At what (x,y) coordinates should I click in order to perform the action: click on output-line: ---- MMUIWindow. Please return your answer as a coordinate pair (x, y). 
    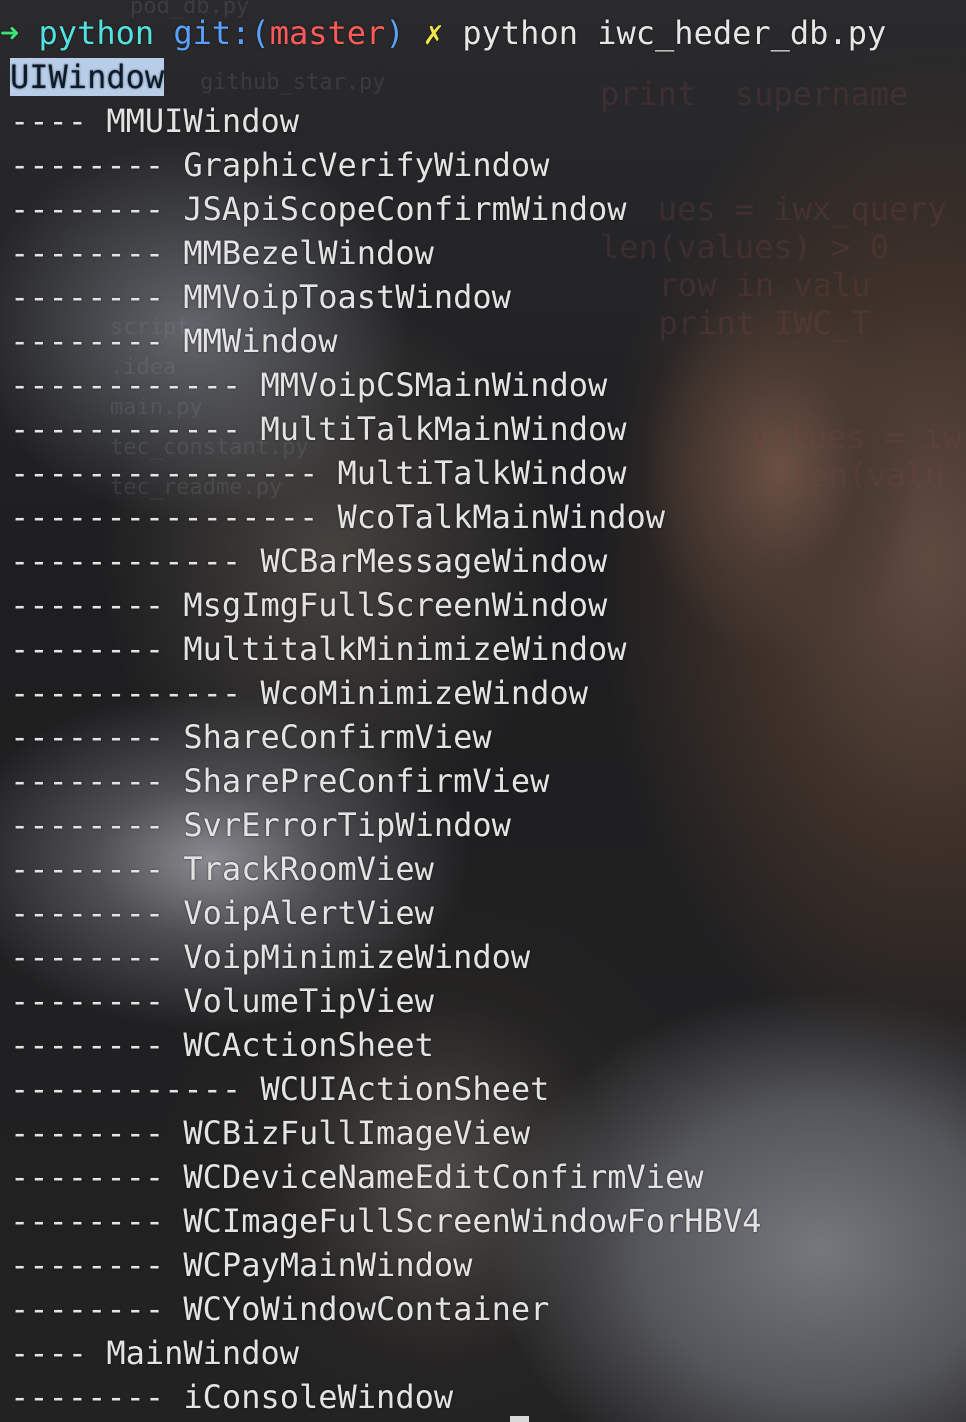
    Looking at the image, I should click on (154, 121).